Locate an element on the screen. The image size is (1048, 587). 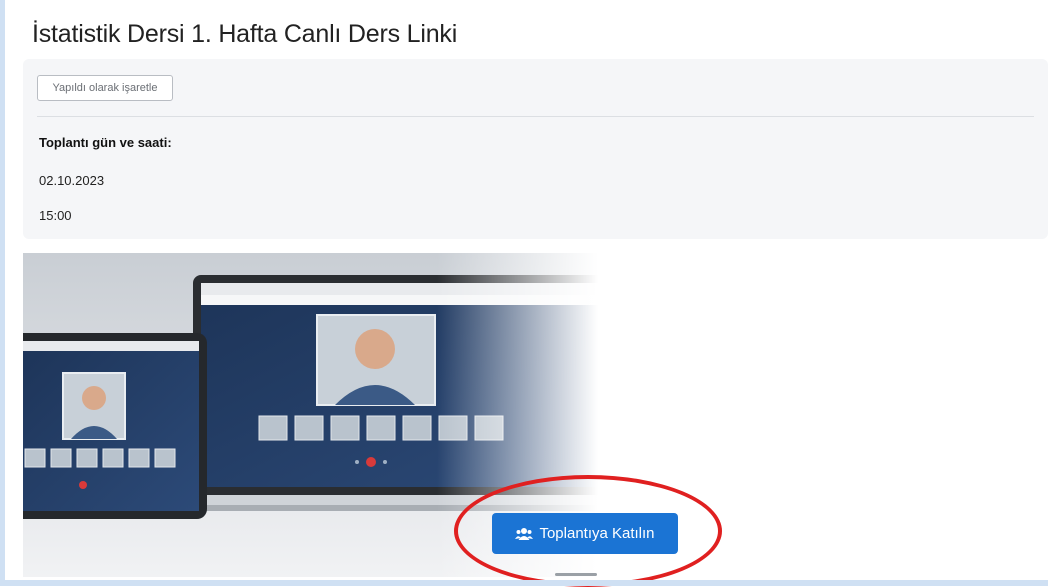
frame-left-border is located at coordinates (2, 293).